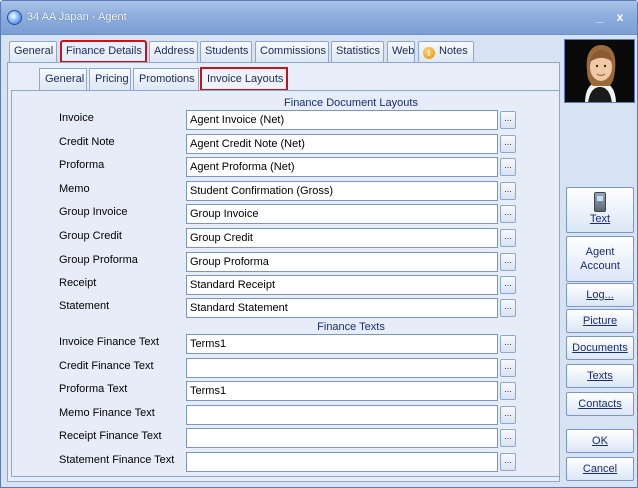 This screenshot has height=488, width=638. What do you see at coordinates (319, 18) in the screenshot?
I see `title-bar: 34 AA Japan - Agent _ x` at bounding box center [319, 18].